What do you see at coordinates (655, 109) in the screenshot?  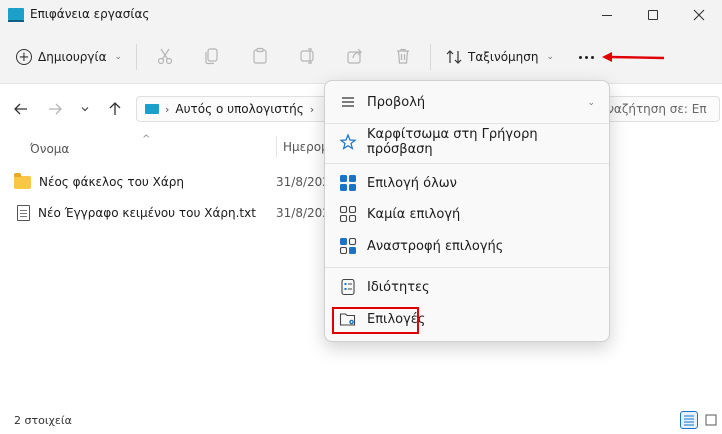 I see `search-placeholder: Αναζήτηση σε: Επ` at bounding box center [655, 109].